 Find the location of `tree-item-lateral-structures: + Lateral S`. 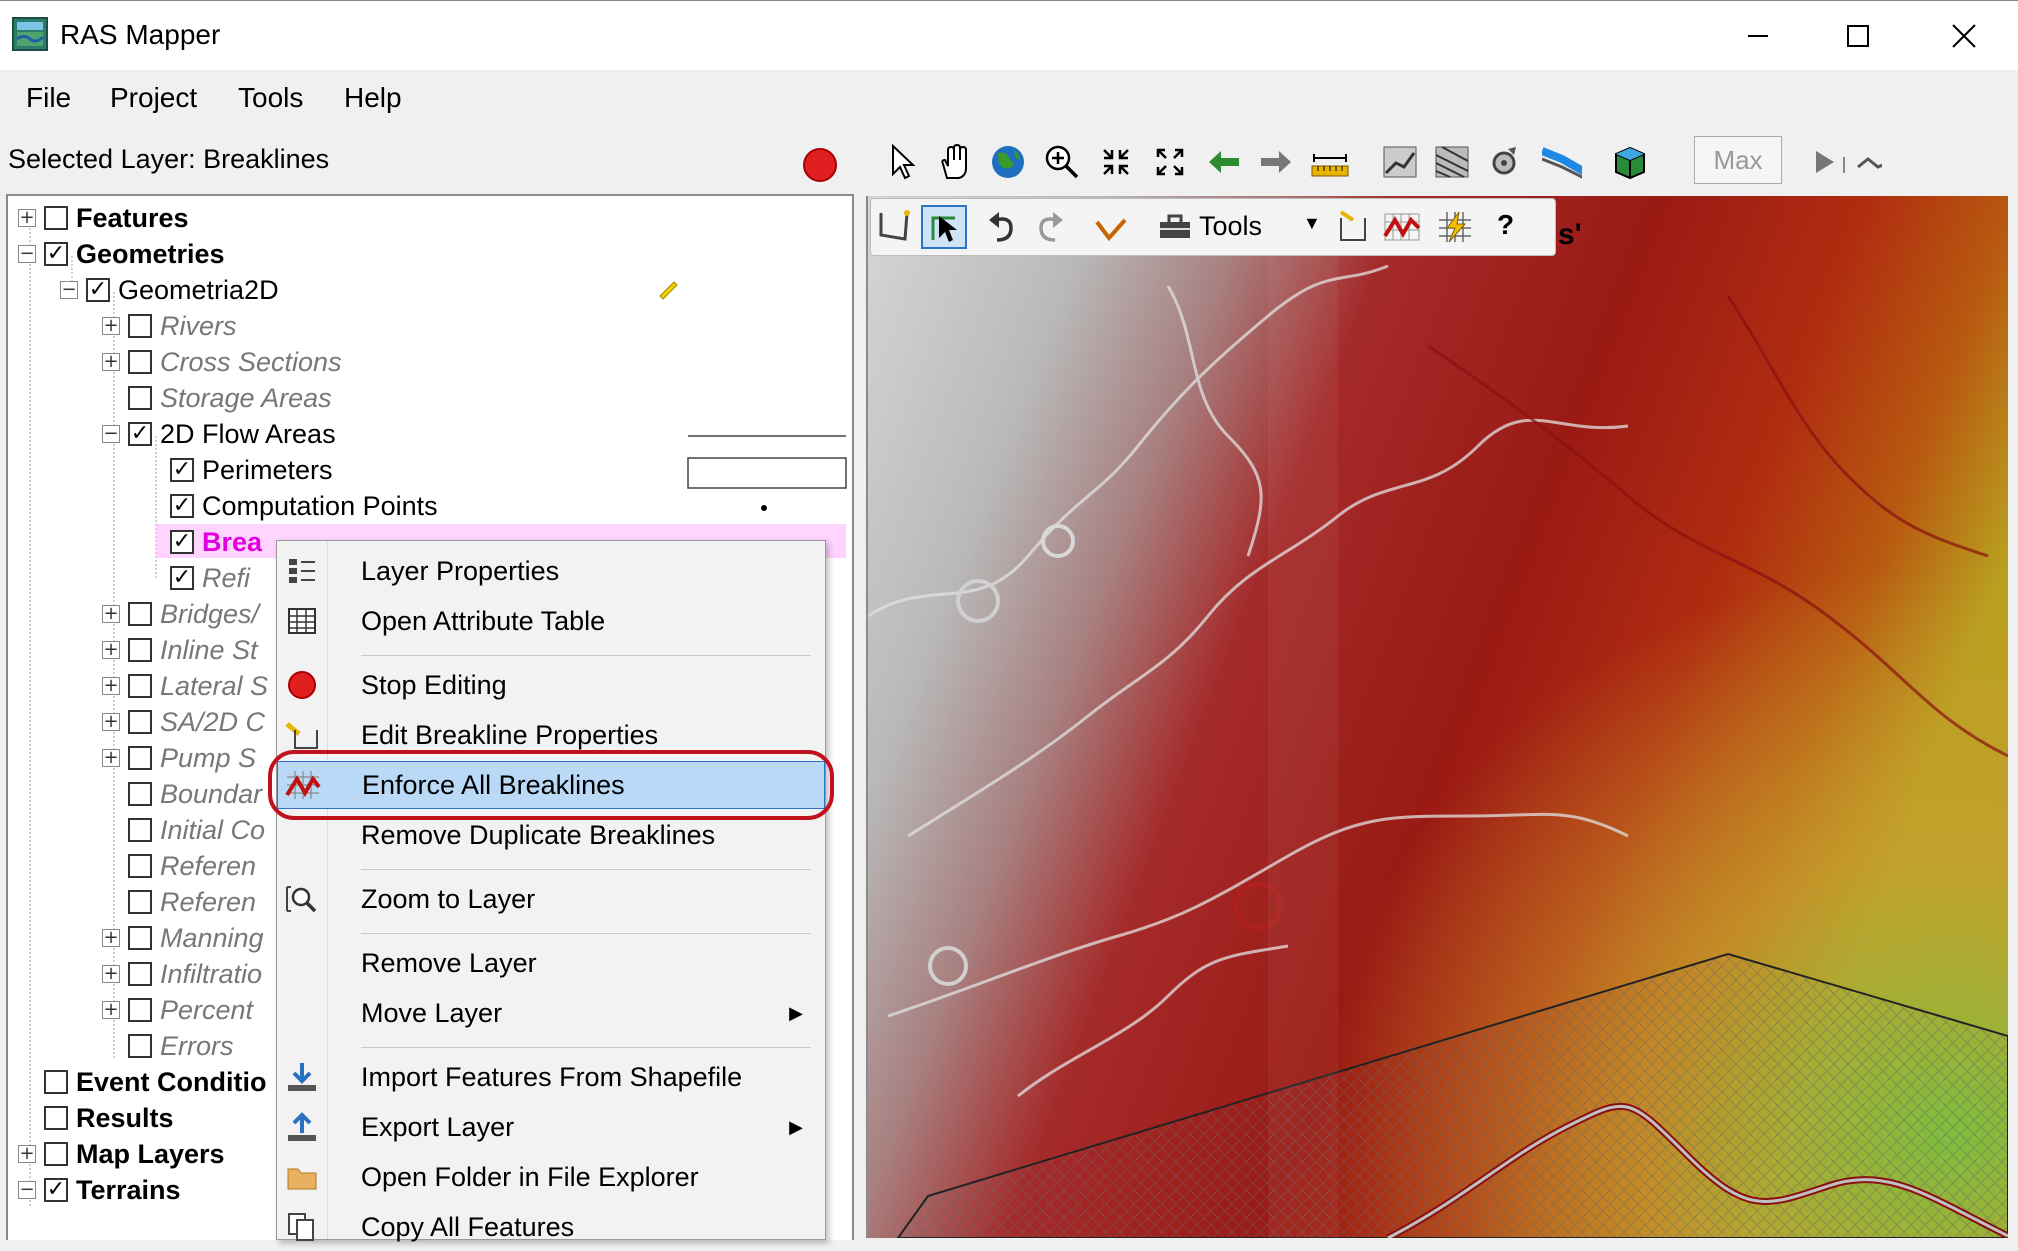

tree-item-lateral-structures: + Lateral S is located at coordinates (185, 686).